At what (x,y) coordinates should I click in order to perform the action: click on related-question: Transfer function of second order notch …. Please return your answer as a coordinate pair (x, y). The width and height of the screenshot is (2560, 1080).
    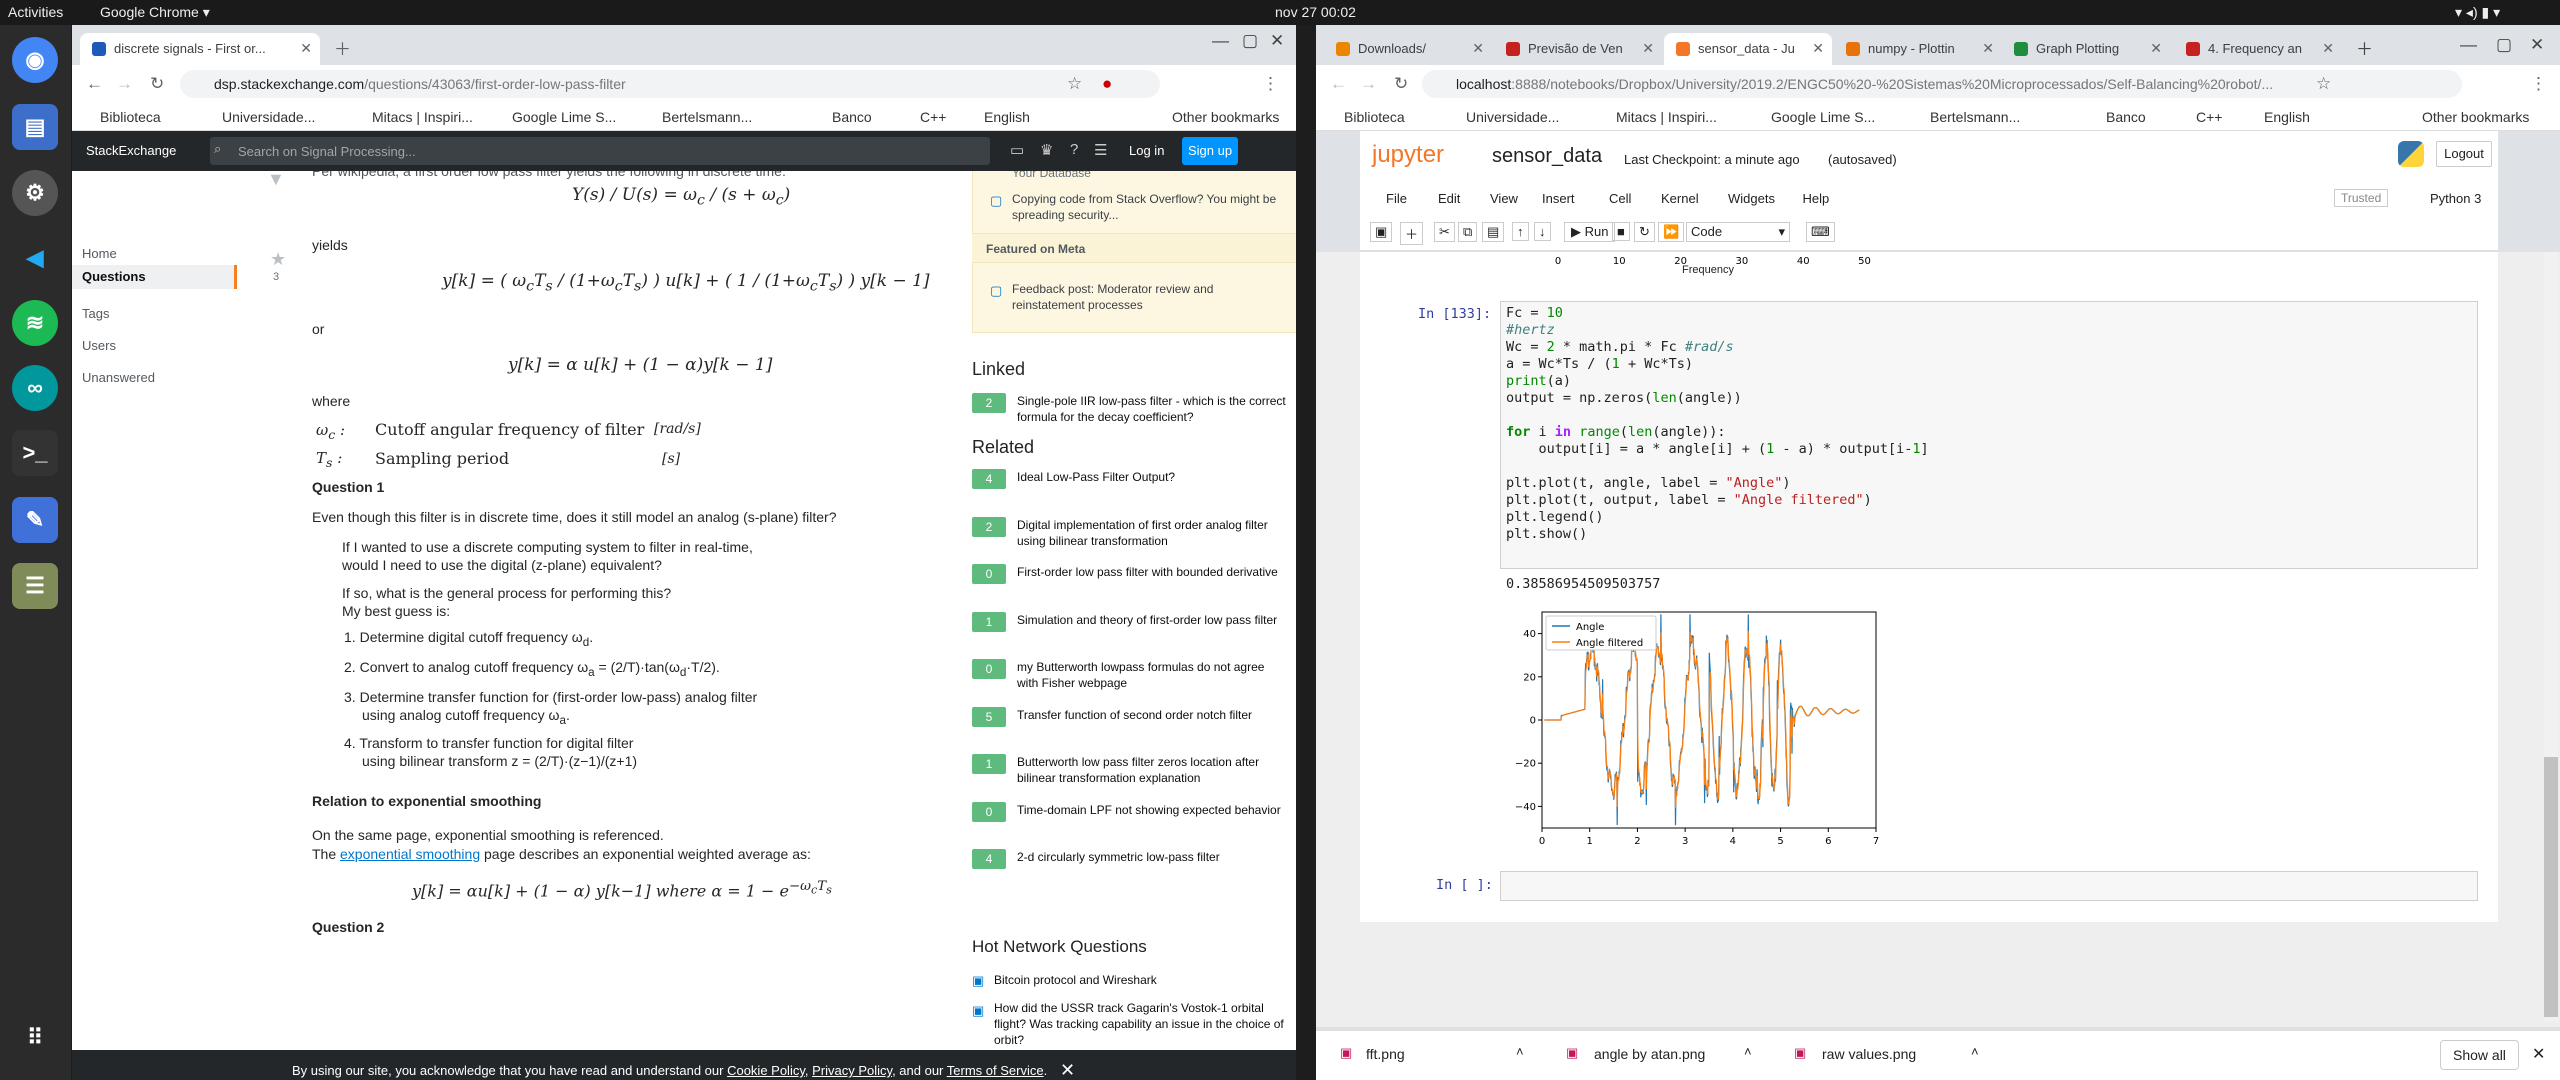
    Looking at the image, I should click on (1152, 715).